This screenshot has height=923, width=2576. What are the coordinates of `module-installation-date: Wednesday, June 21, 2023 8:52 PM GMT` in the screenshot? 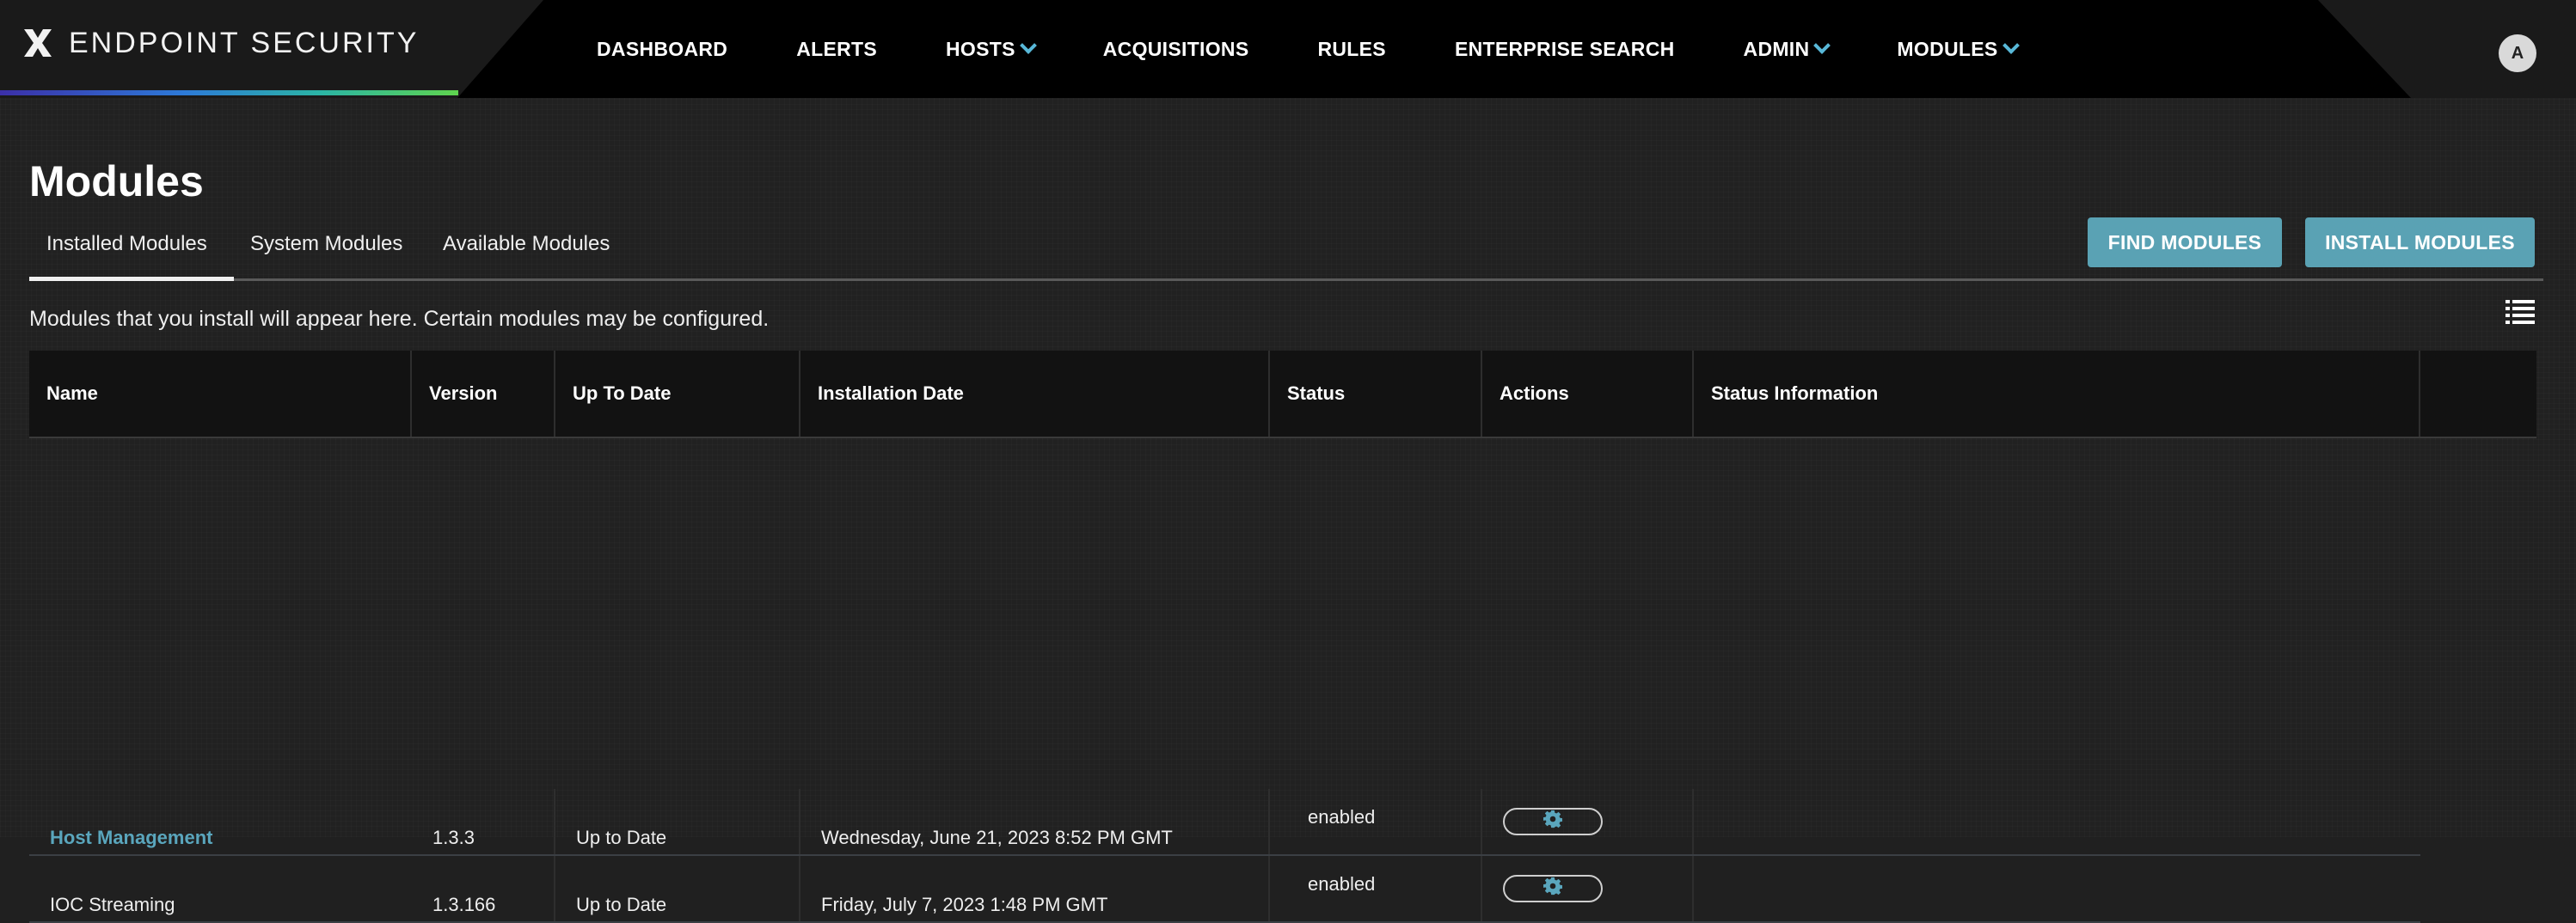 It's located at (997, 837).